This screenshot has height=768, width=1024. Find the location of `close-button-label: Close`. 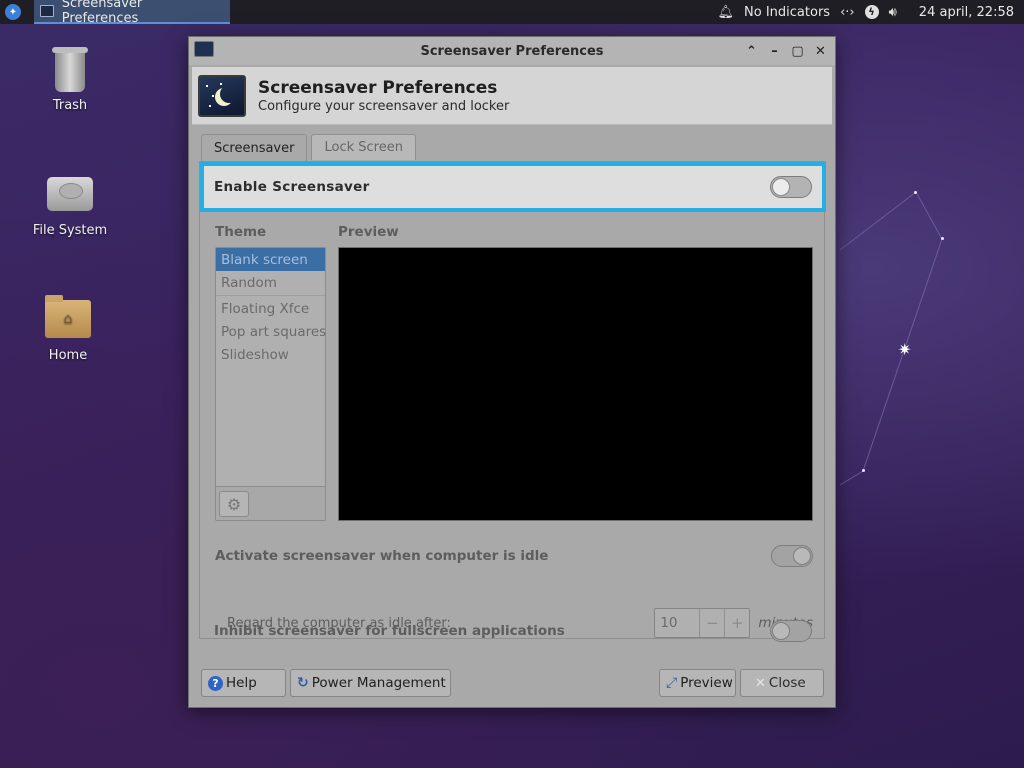

close-button-label: Close is located at coordinates (787, 683).